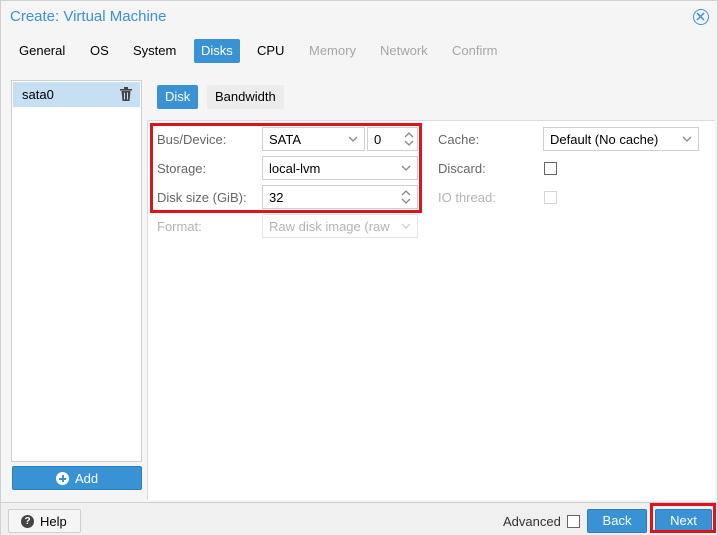  I want to click on storage-select: local-lvm, so click(340, 168).